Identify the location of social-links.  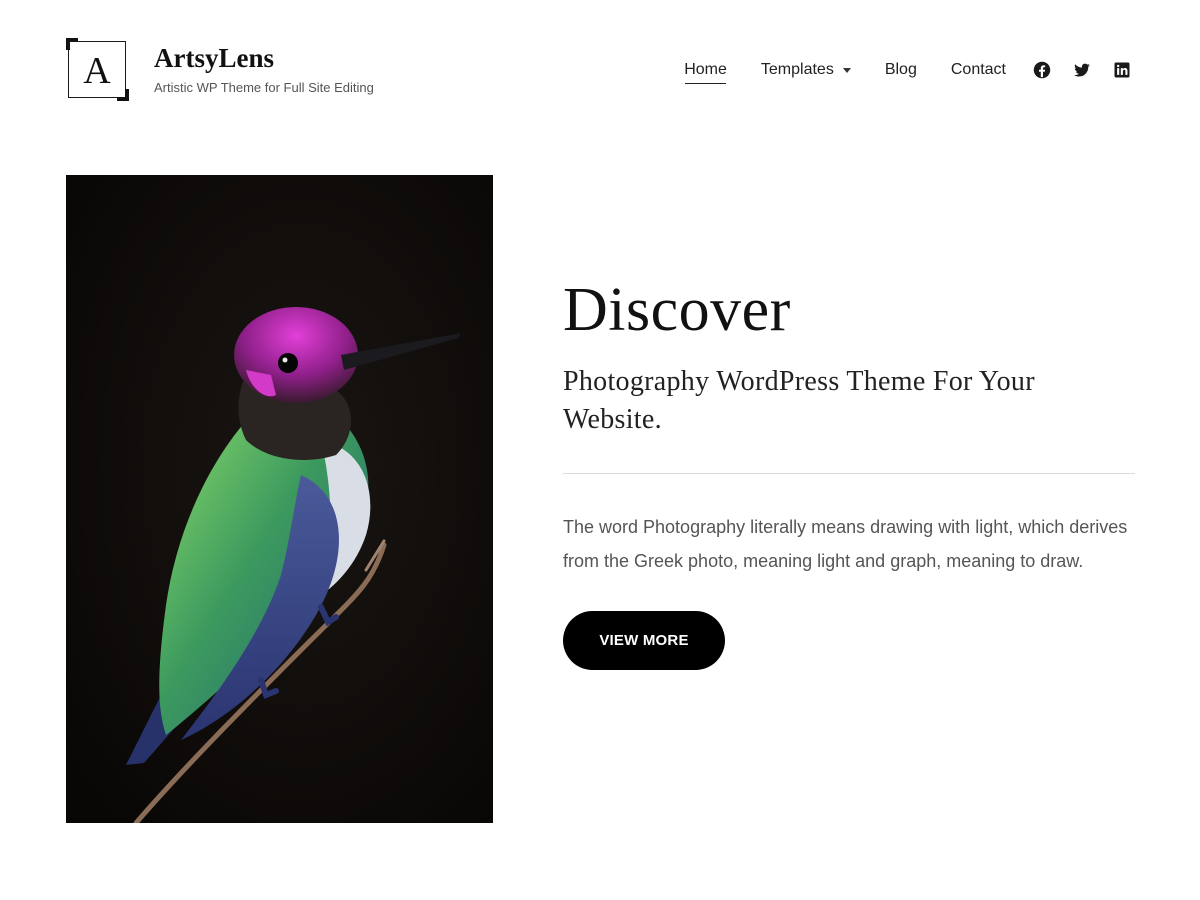
(1082, 70).